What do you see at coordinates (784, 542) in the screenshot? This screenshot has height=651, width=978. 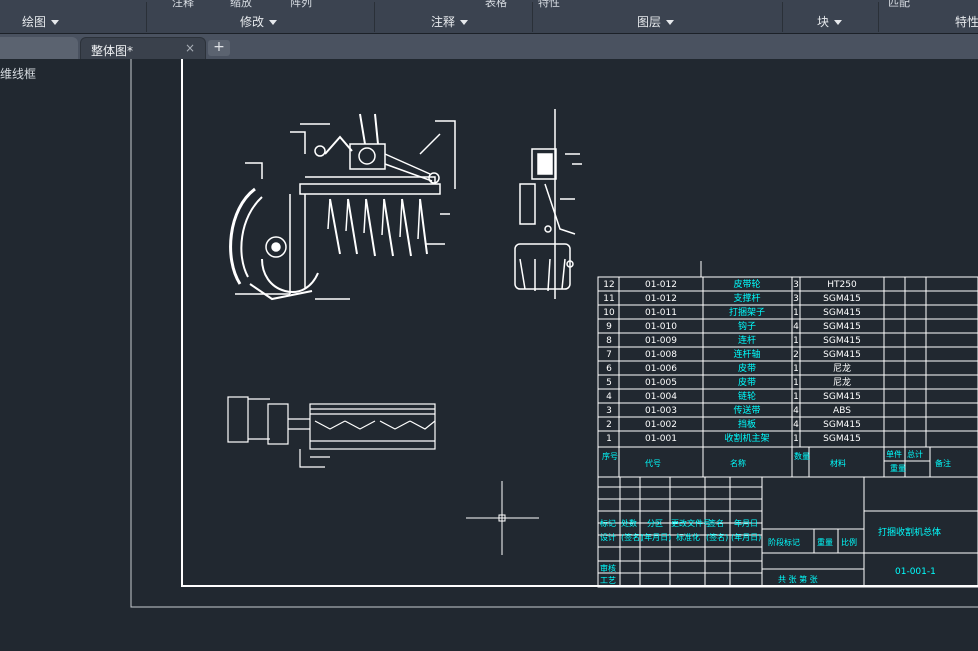 I see `tb-stage-mark: 阶段标记` at bounding box center [784, 542].